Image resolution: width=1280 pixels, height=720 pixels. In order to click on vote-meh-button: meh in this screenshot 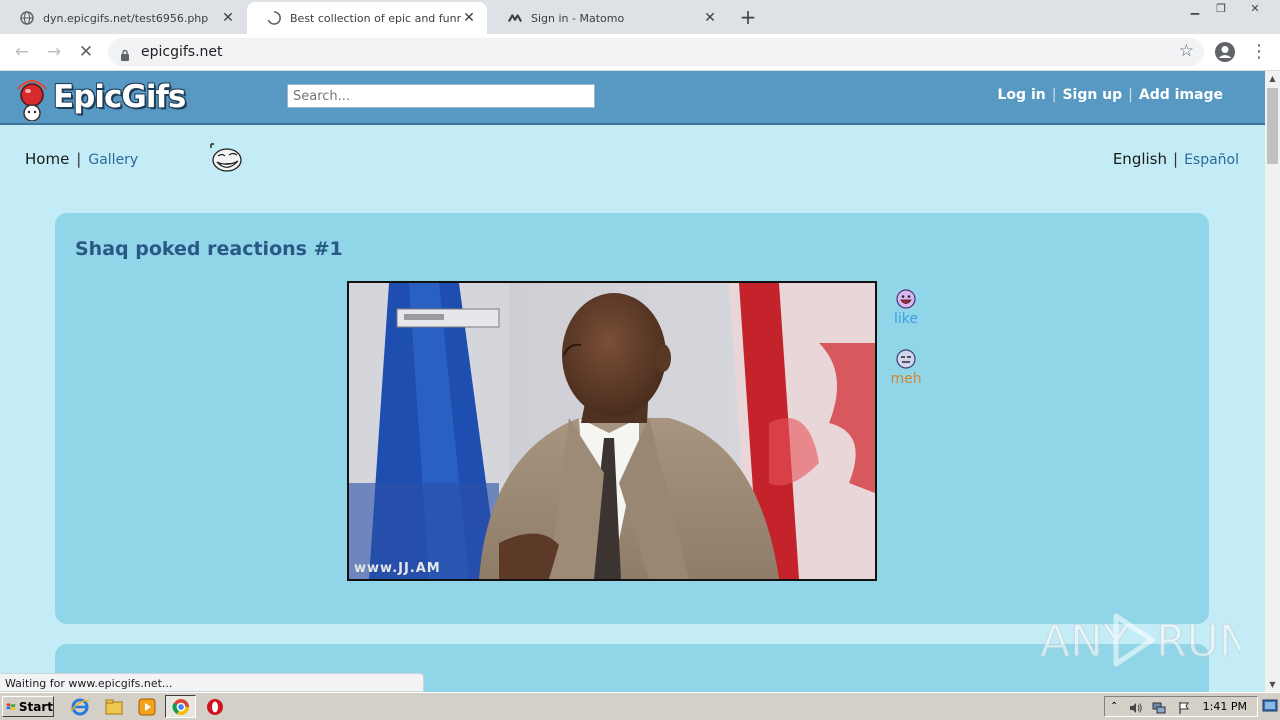, I will do `click(906, 368)`.